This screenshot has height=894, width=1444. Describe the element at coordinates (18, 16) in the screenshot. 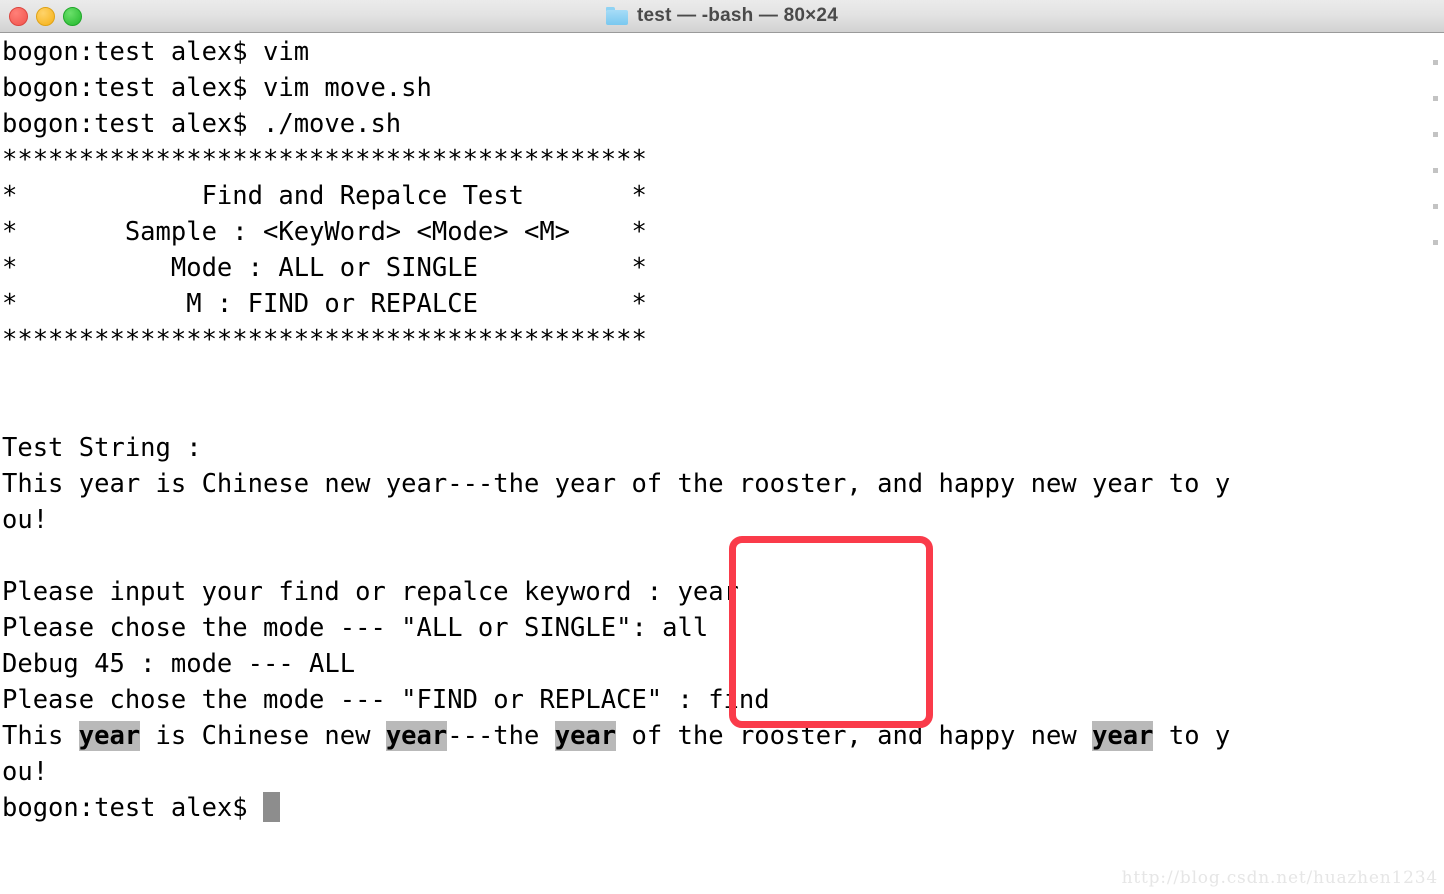

I see `close-button` at that location.